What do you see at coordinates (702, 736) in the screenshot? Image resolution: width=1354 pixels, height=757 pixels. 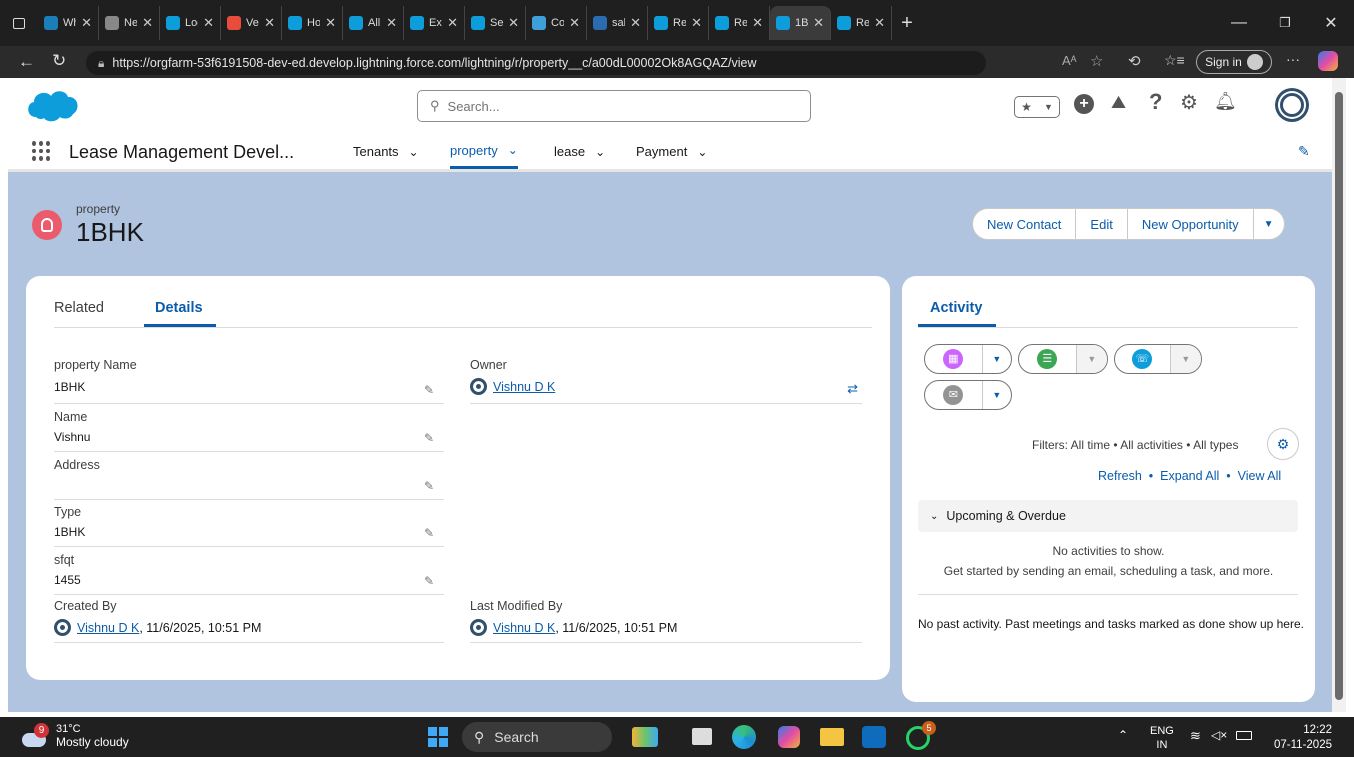 I see `task-view-icon` at bounding box center [702, 736].